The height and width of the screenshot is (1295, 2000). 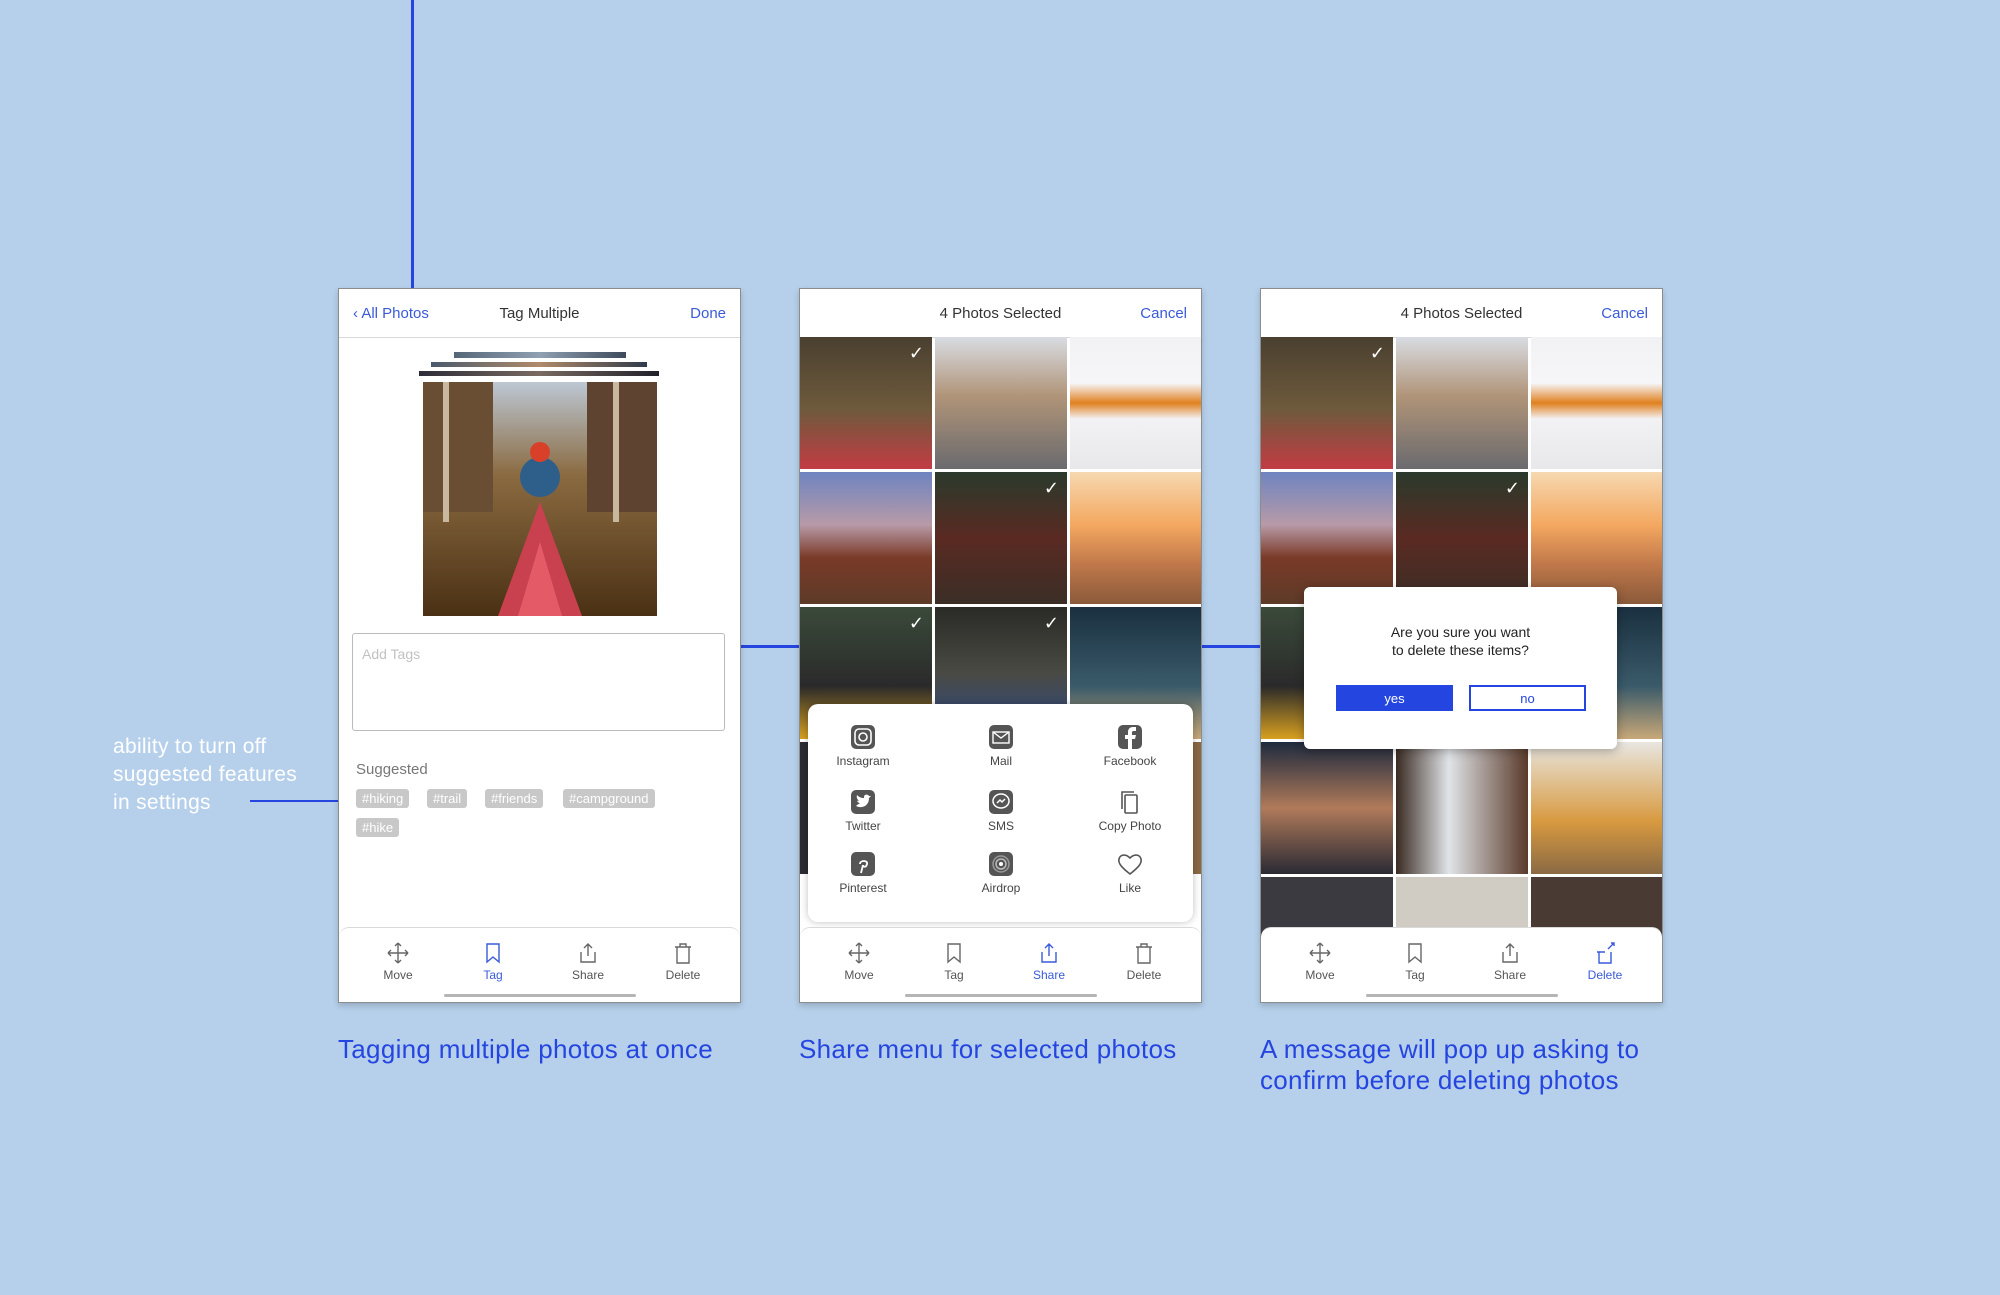 I want to click on bottom-toolbar: Move Tag Share Delete, so click(x=1000, y=964).